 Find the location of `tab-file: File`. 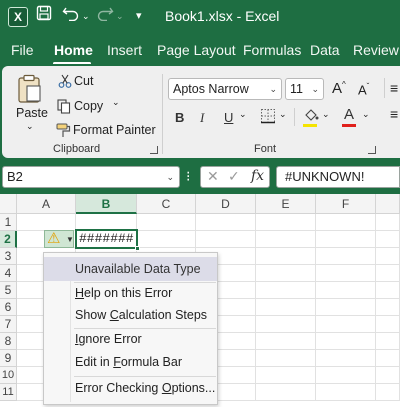

tab-file: File is located at coordinates (22, 50).